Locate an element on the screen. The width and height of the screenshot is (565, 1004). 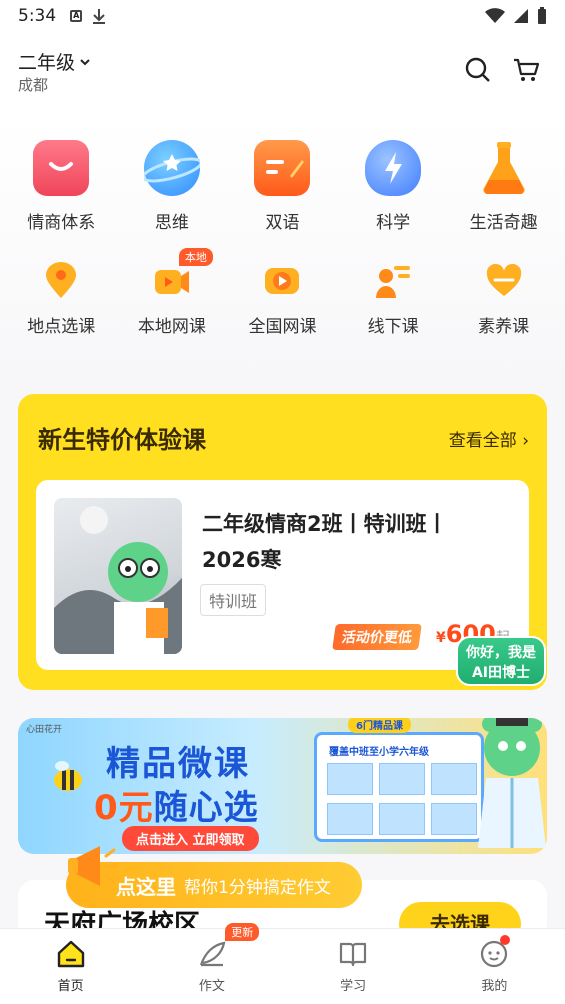
notification-dot is located at coordinates (504, 940).